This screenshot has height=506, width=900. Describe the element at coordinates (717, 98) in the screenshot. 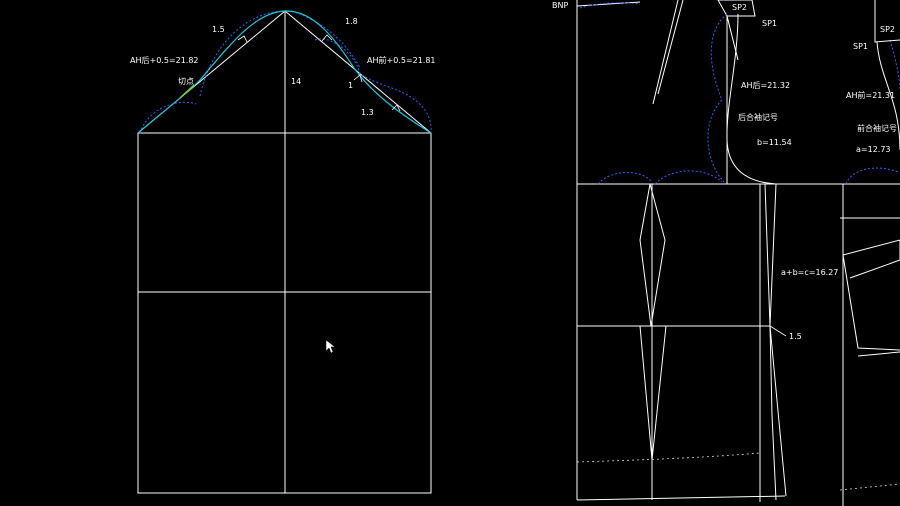

I see `bodice-back-armhole-dotted` at that location.